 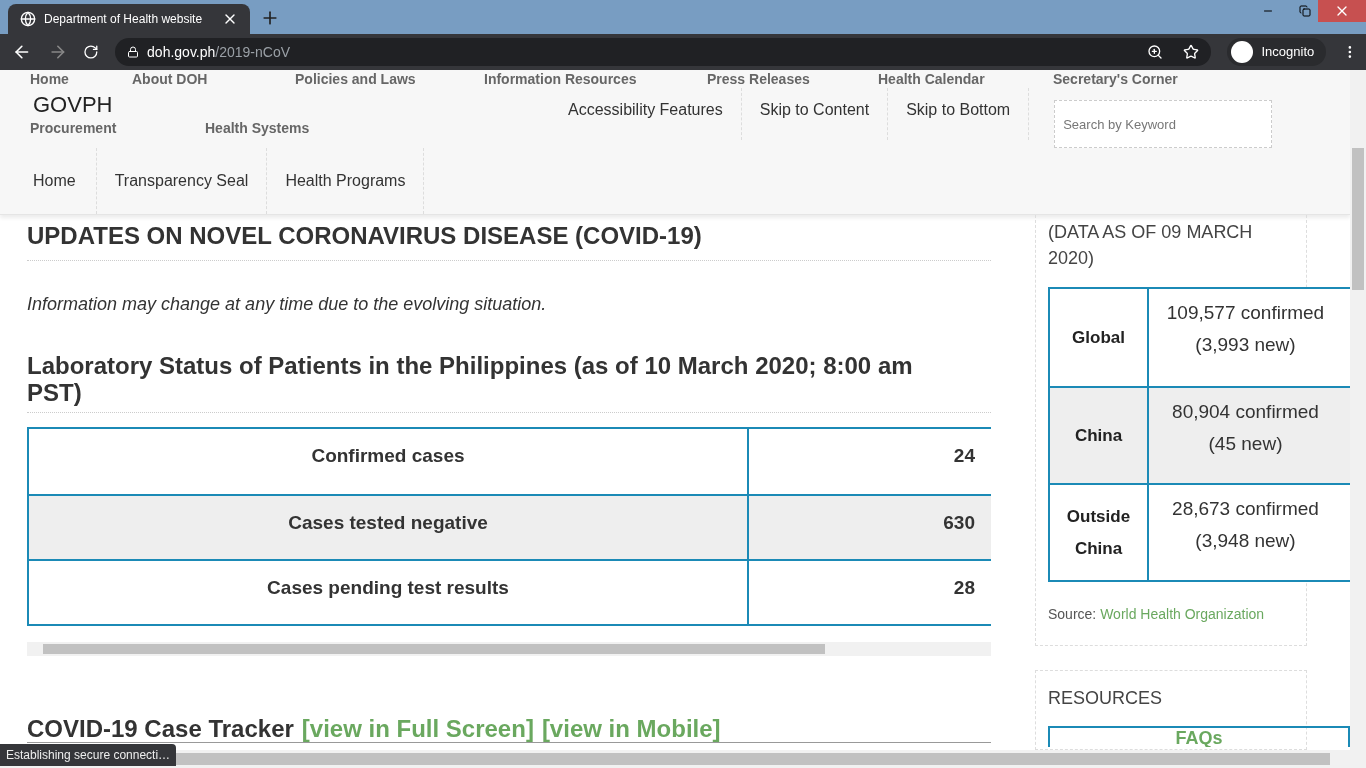 I want to click on utility-link: Accessibility Features, so click(x=646, y=114).